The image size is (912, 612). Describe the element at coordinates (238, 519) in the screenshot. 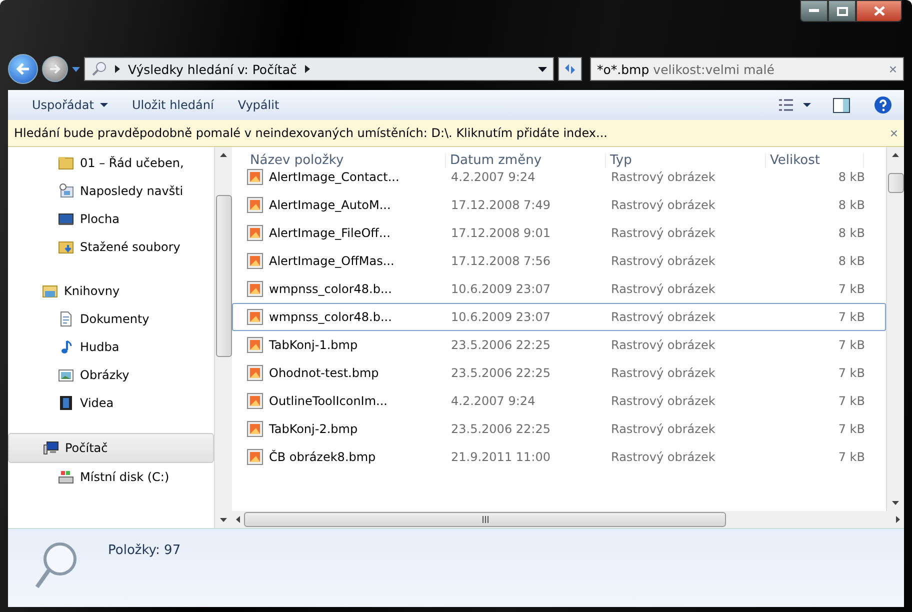

I see `arrow-left-icon` at that location.